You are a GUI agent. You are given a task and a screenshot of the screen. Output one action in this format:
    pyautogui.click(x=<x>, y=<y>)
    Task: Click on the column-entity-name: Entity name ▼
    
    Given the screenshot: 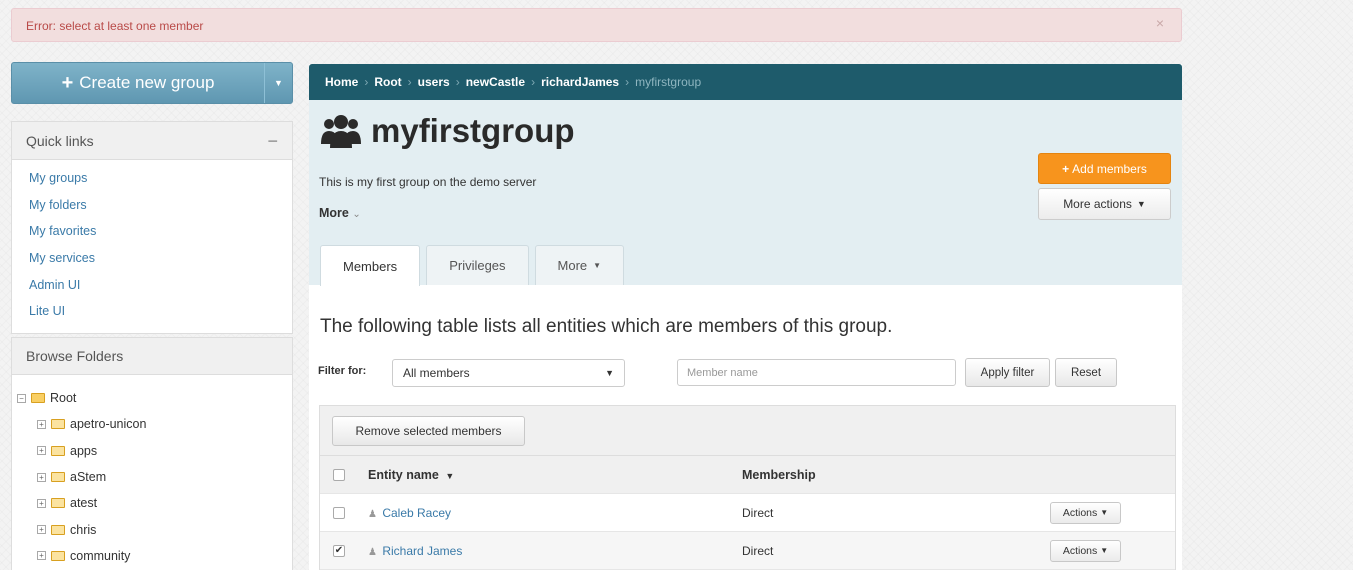 What is the action you would take?
    pyautogui.click(x=411, y=475)
    